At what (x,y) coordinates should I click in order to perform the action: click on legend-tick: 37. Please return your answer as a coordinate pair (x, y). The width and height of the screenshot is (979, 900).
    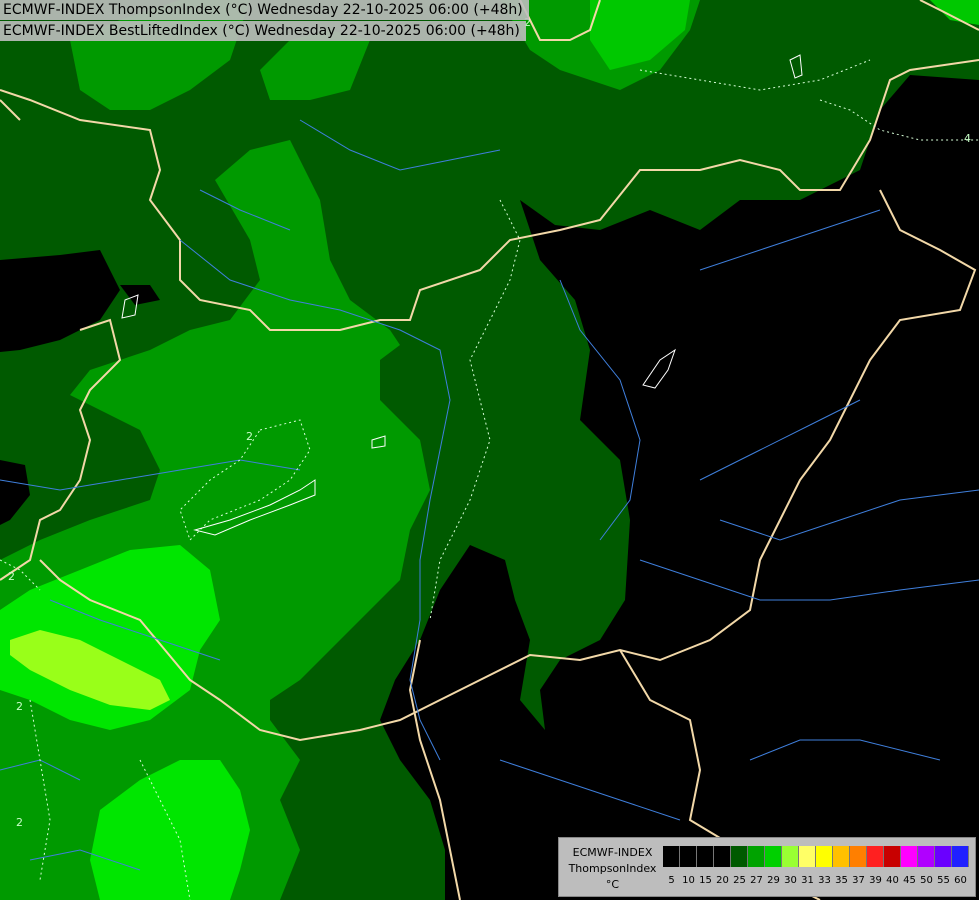
    Looking at the image, I should click on (858, 880).